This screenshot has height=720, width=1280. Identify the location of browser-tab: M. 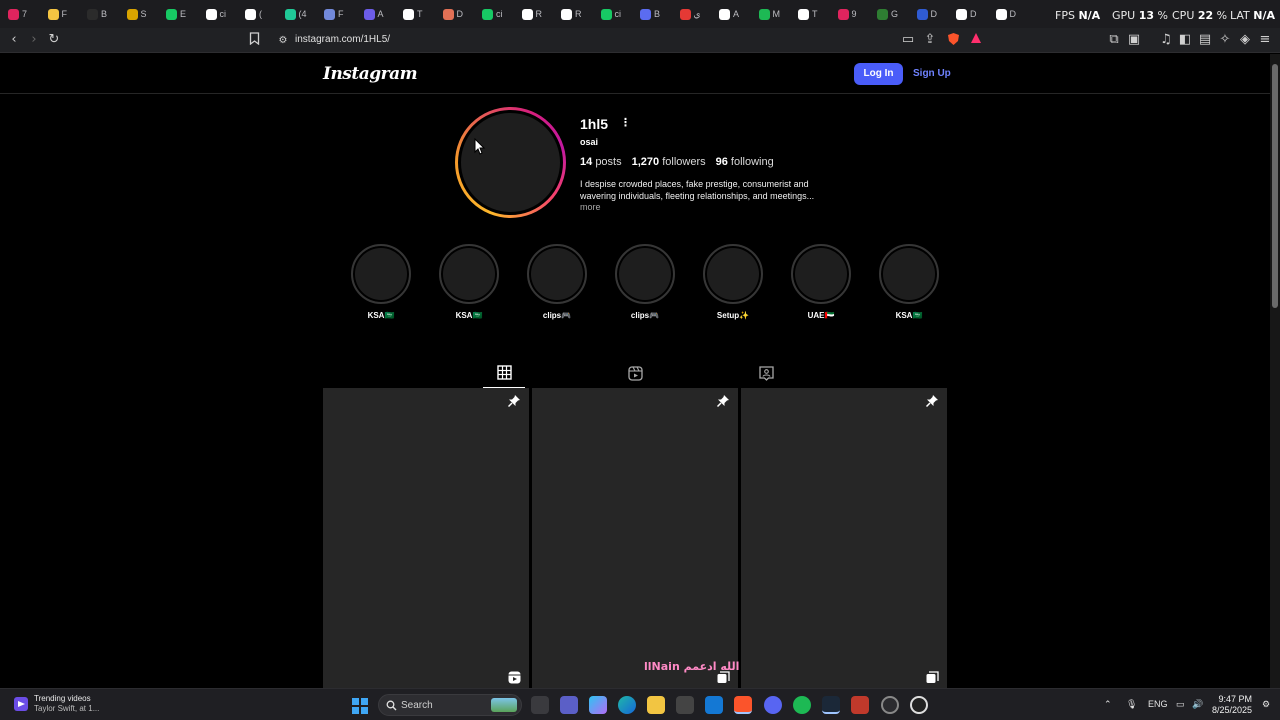
(769, 14).